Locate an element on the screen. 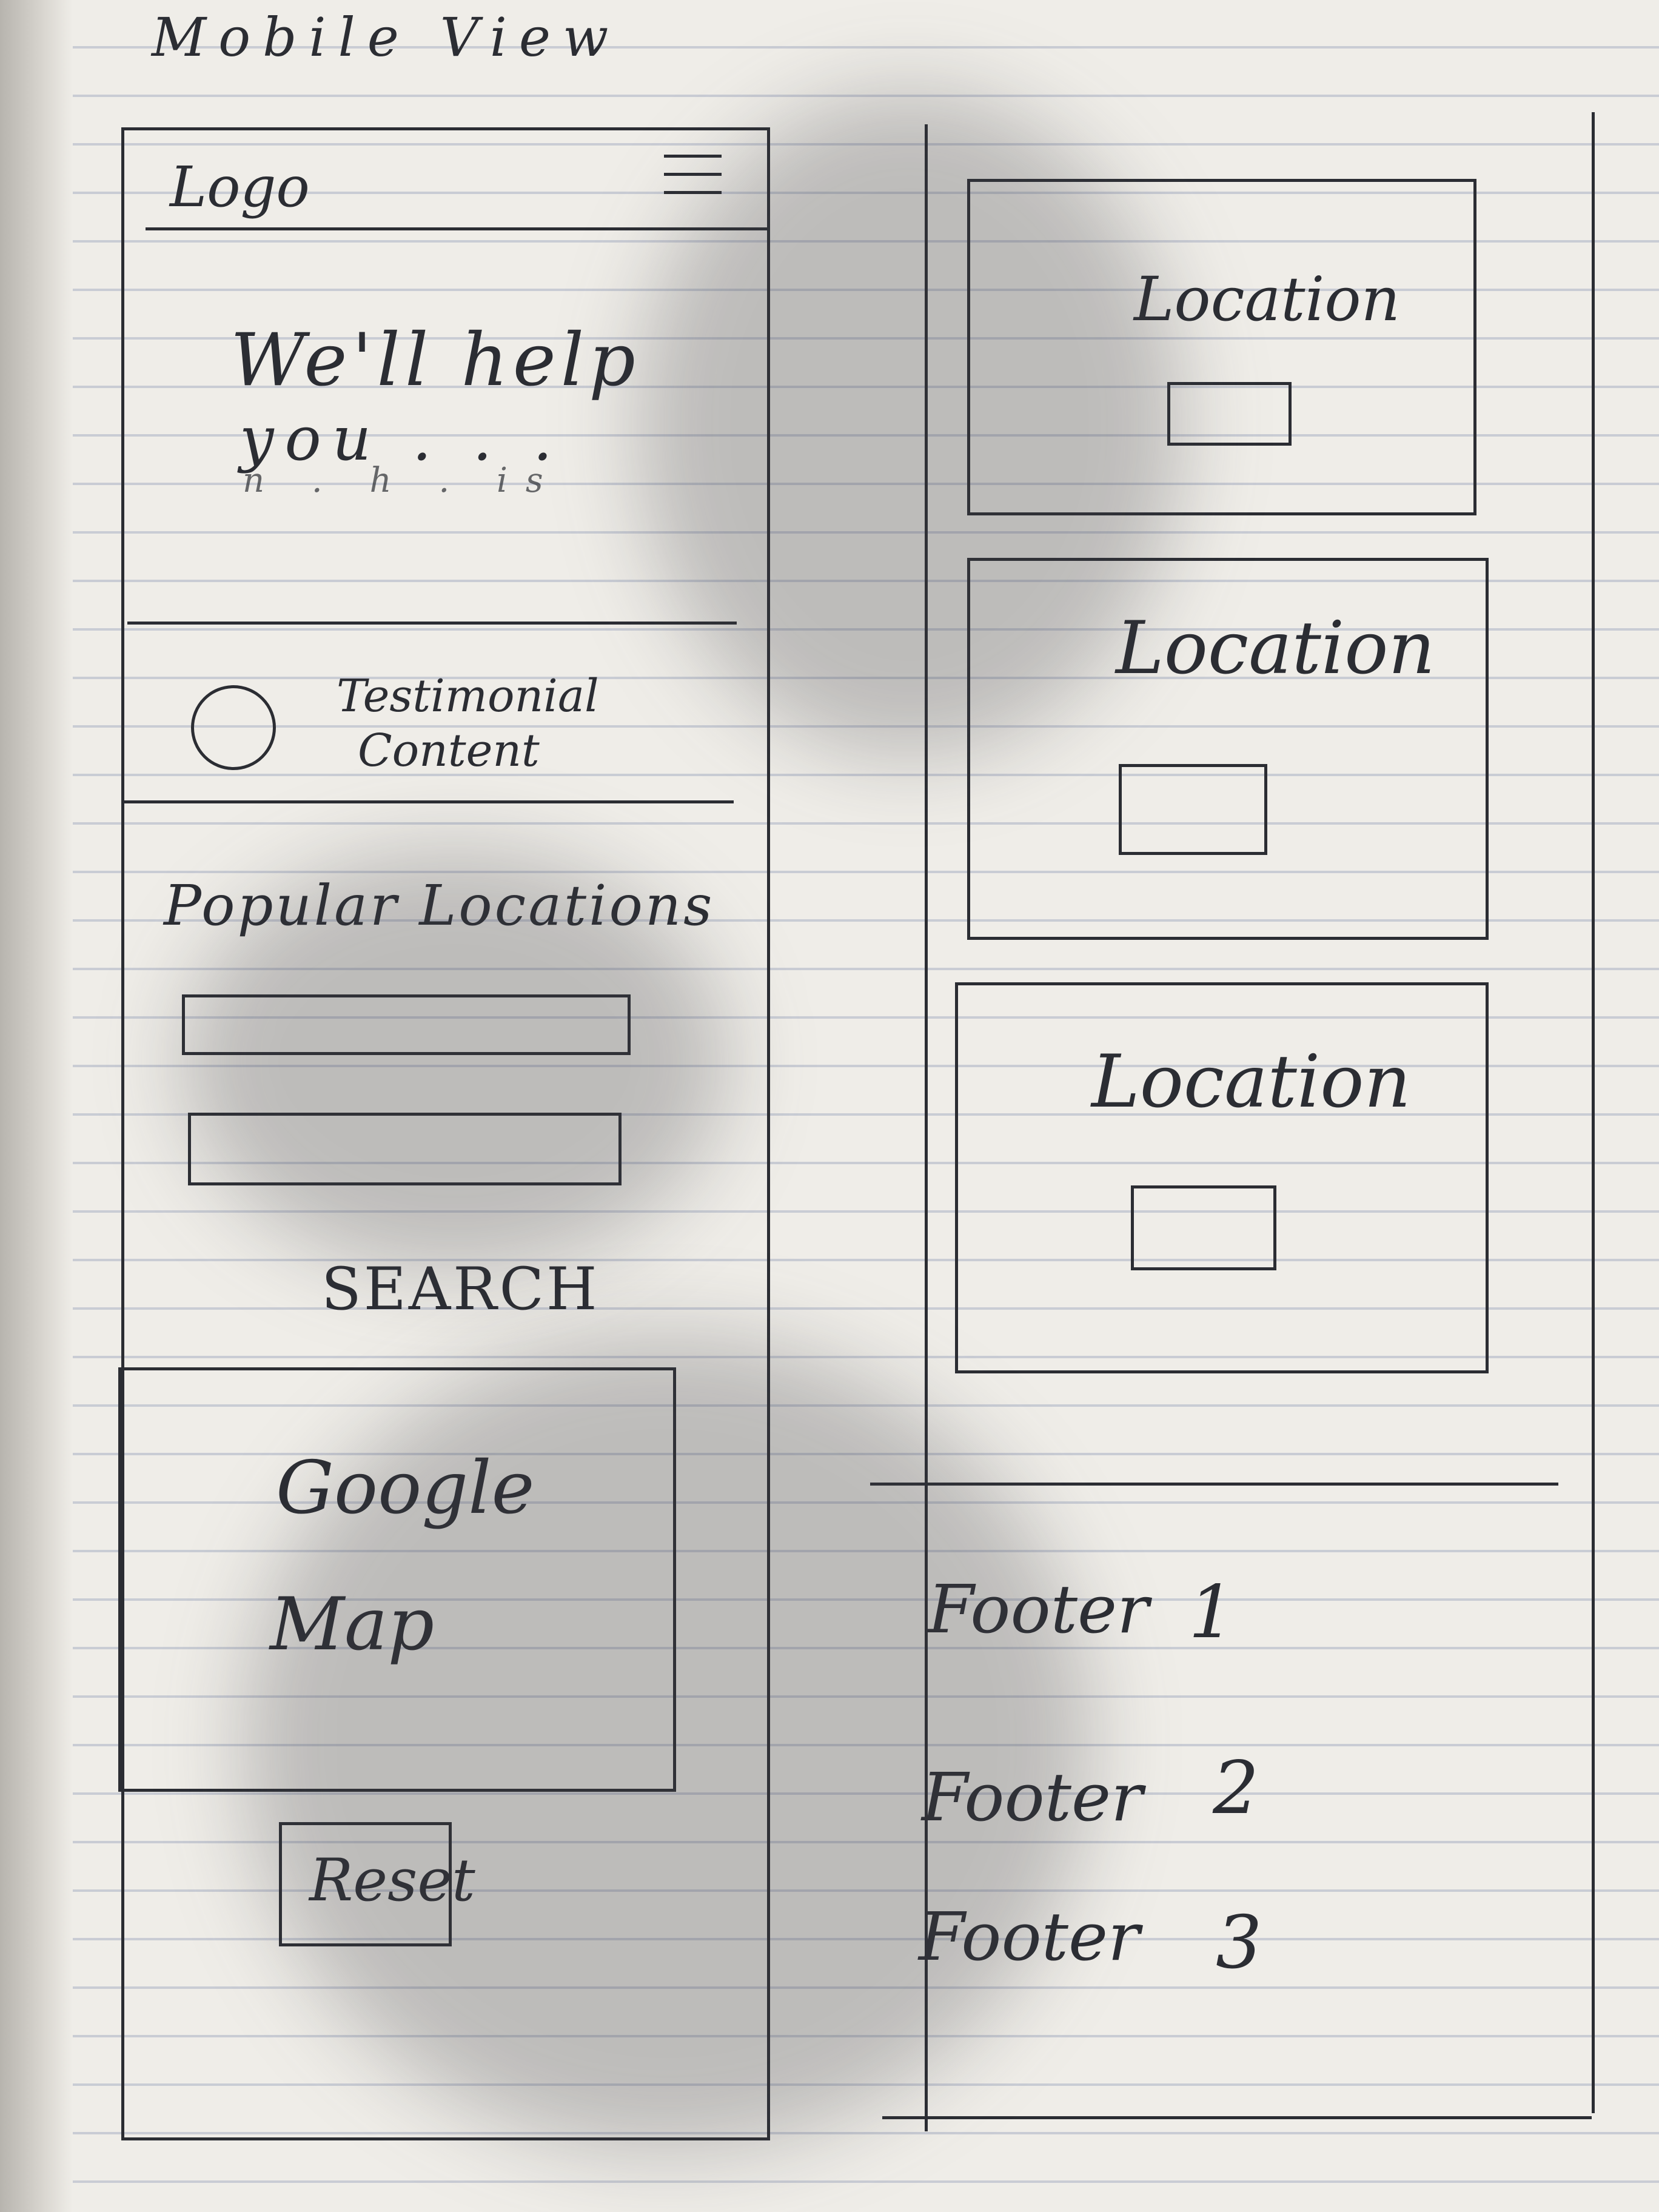 This screenshot has height=2212, width=1659. logo: Logo is located at coordinates (240, 187).